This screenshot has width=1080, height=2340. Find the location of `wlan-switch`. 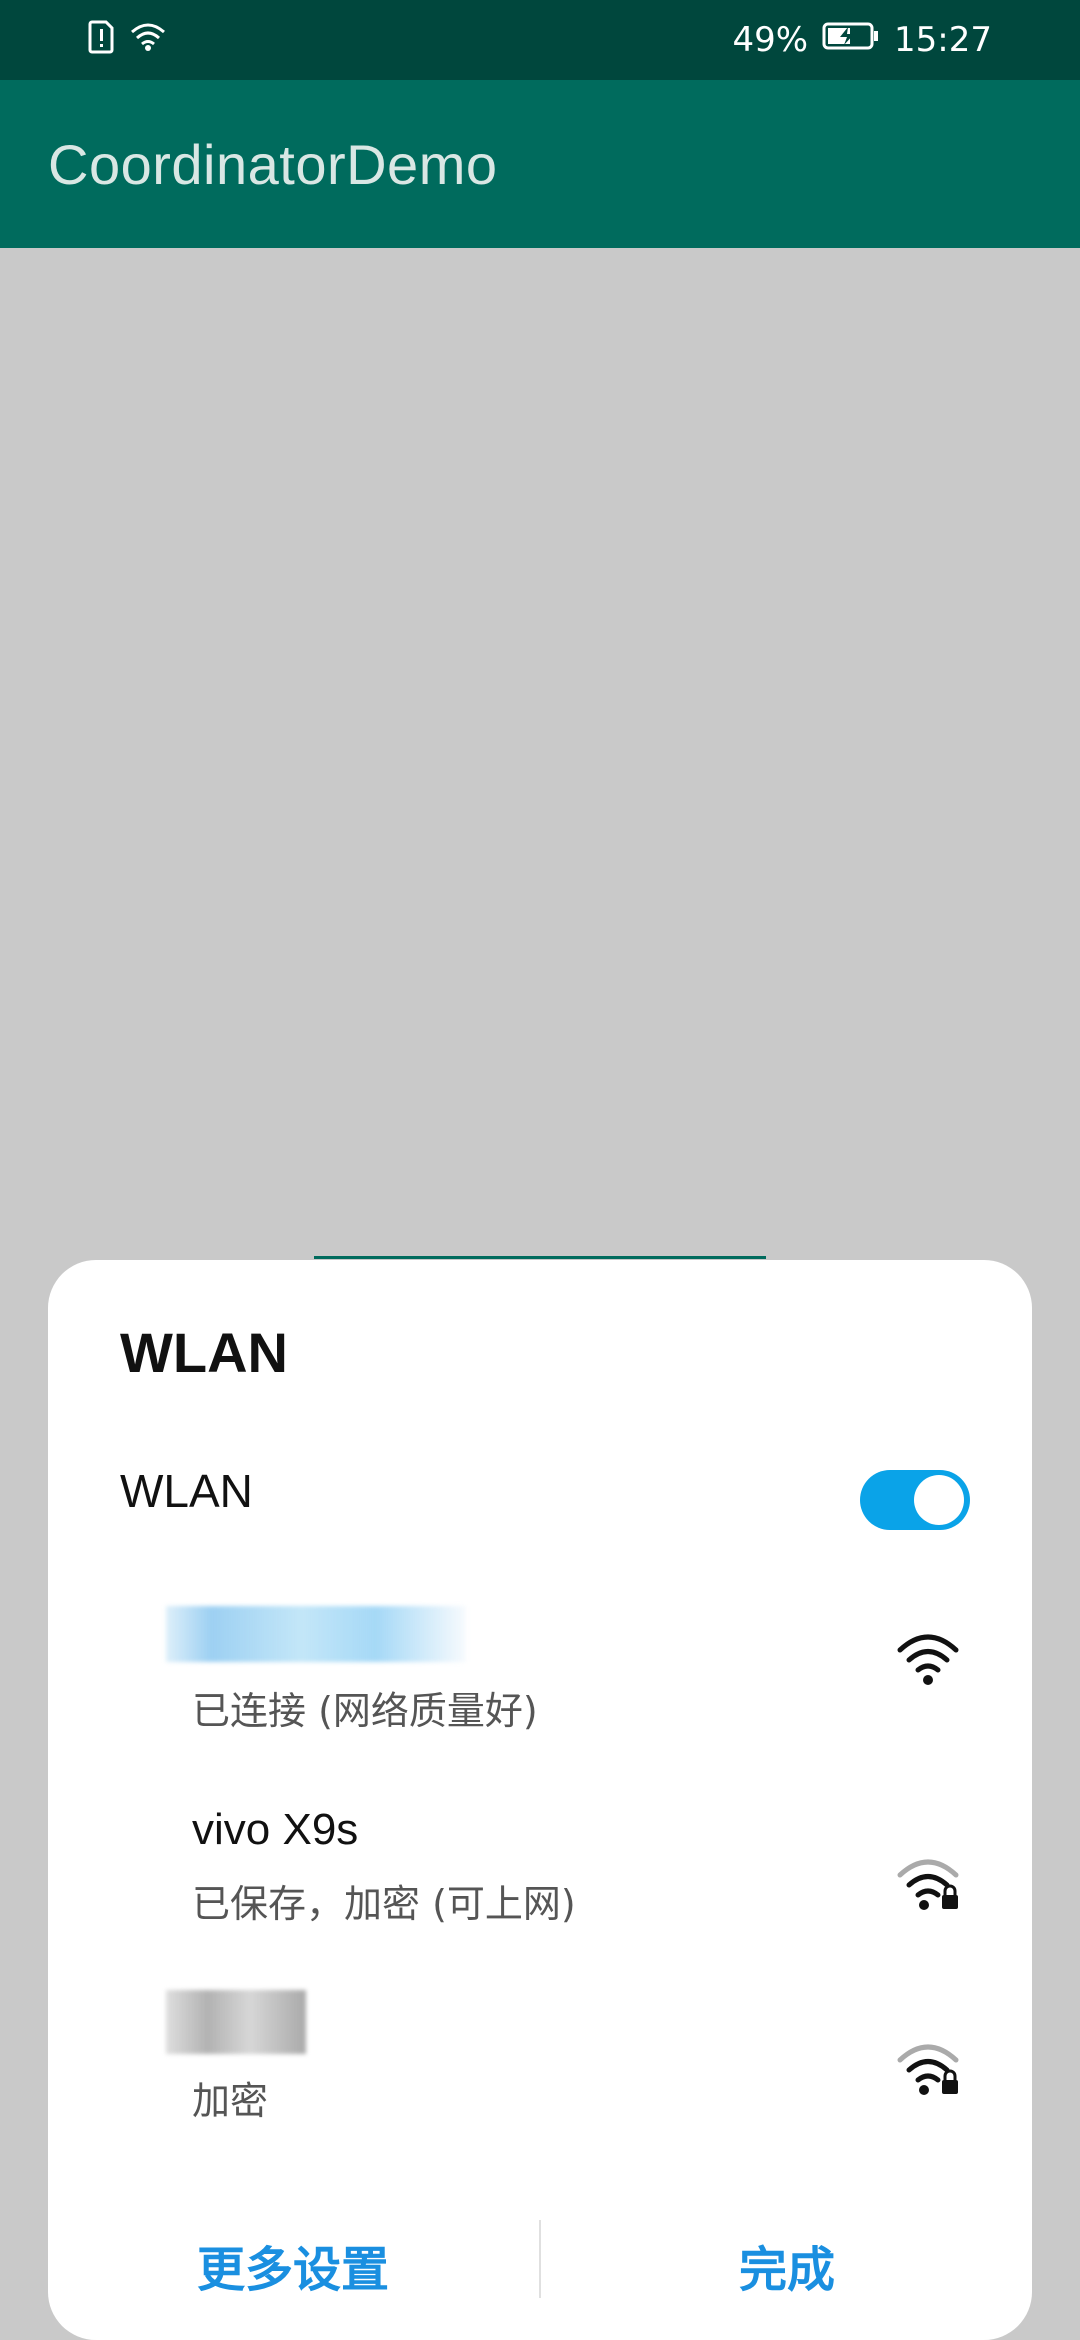

wlan-switch is located at coordinates (915, 1500).